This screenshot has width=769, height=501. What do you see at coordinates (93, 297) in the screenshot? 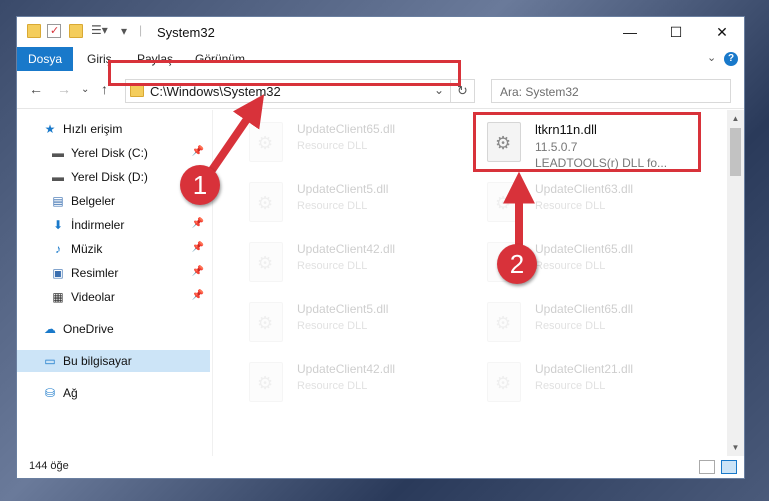
I see `sidebar-item-label: Videolar` at bounding box center [93, 297].